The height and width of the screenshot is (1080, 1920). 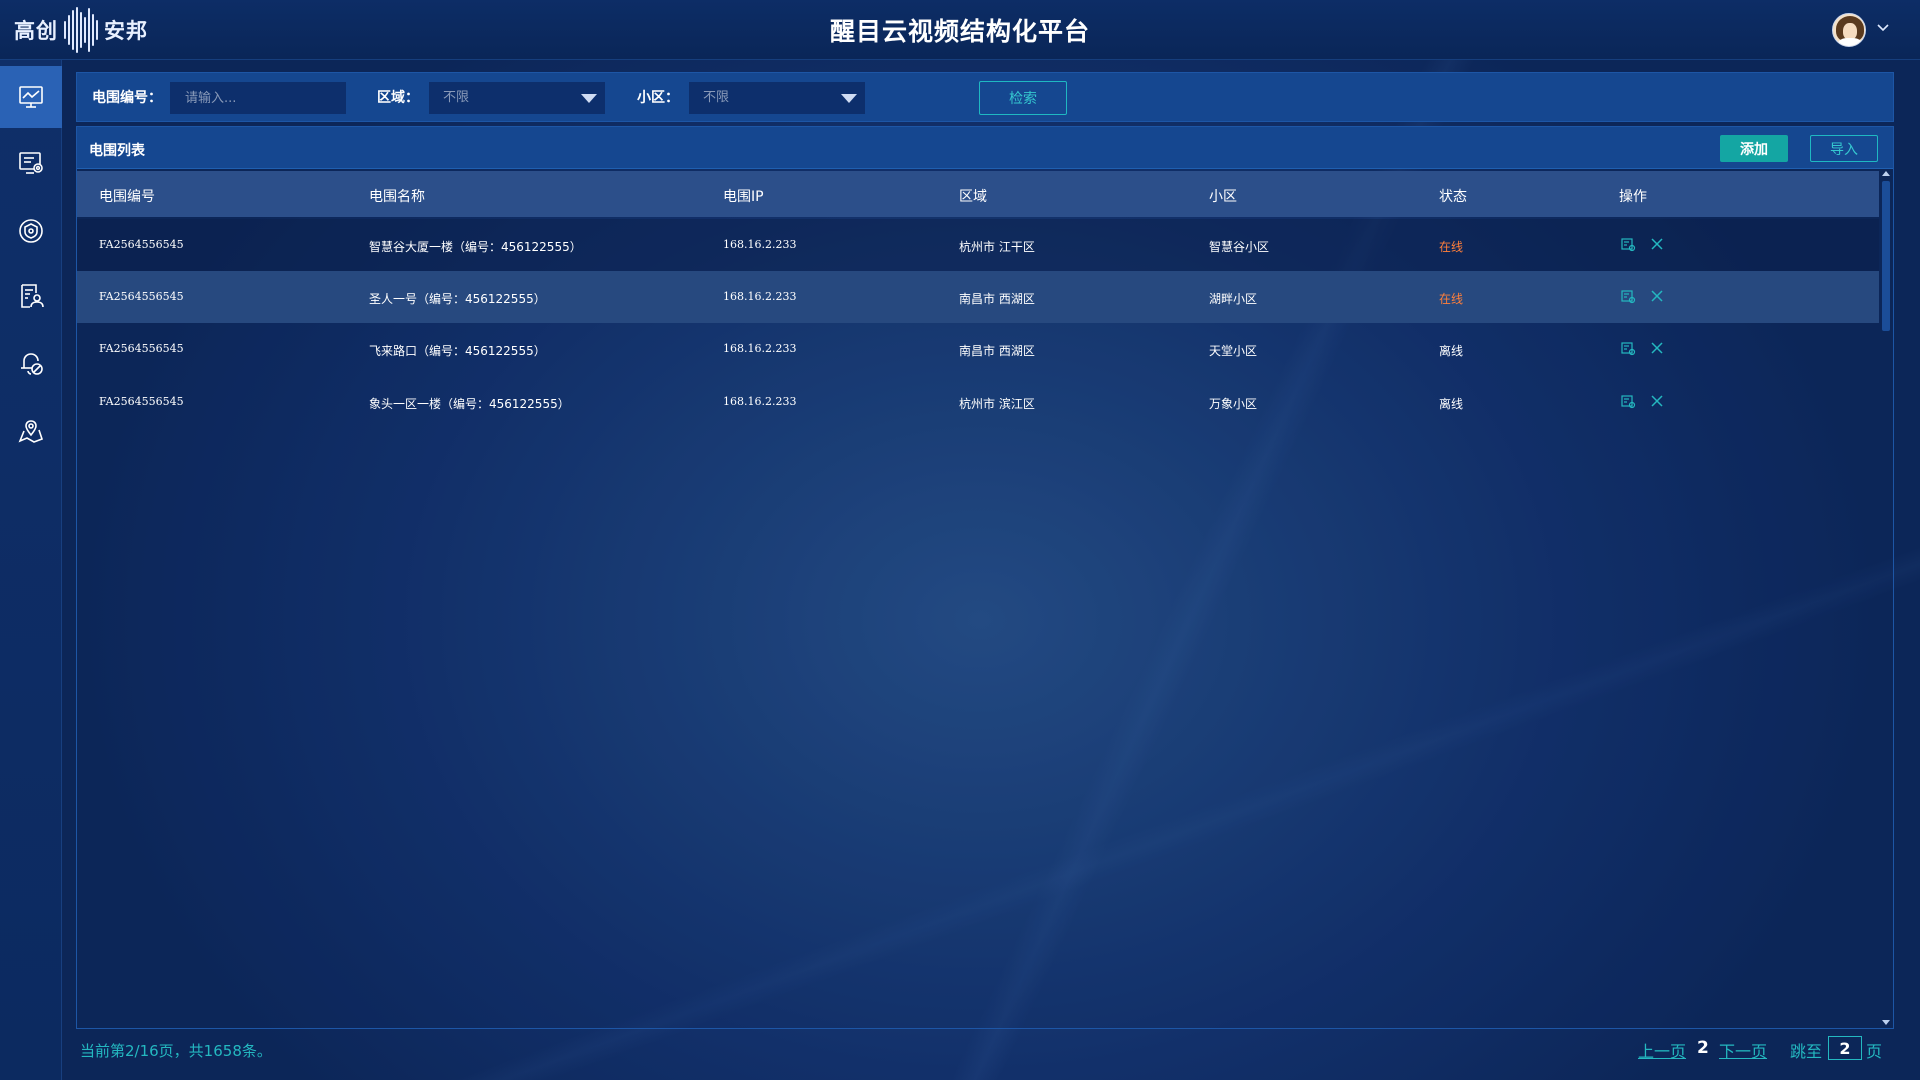 What do you see at coordinates (117, 151) in the screenshot?
I see `panel-title: 电围列表` at bounding box center [117, 151].